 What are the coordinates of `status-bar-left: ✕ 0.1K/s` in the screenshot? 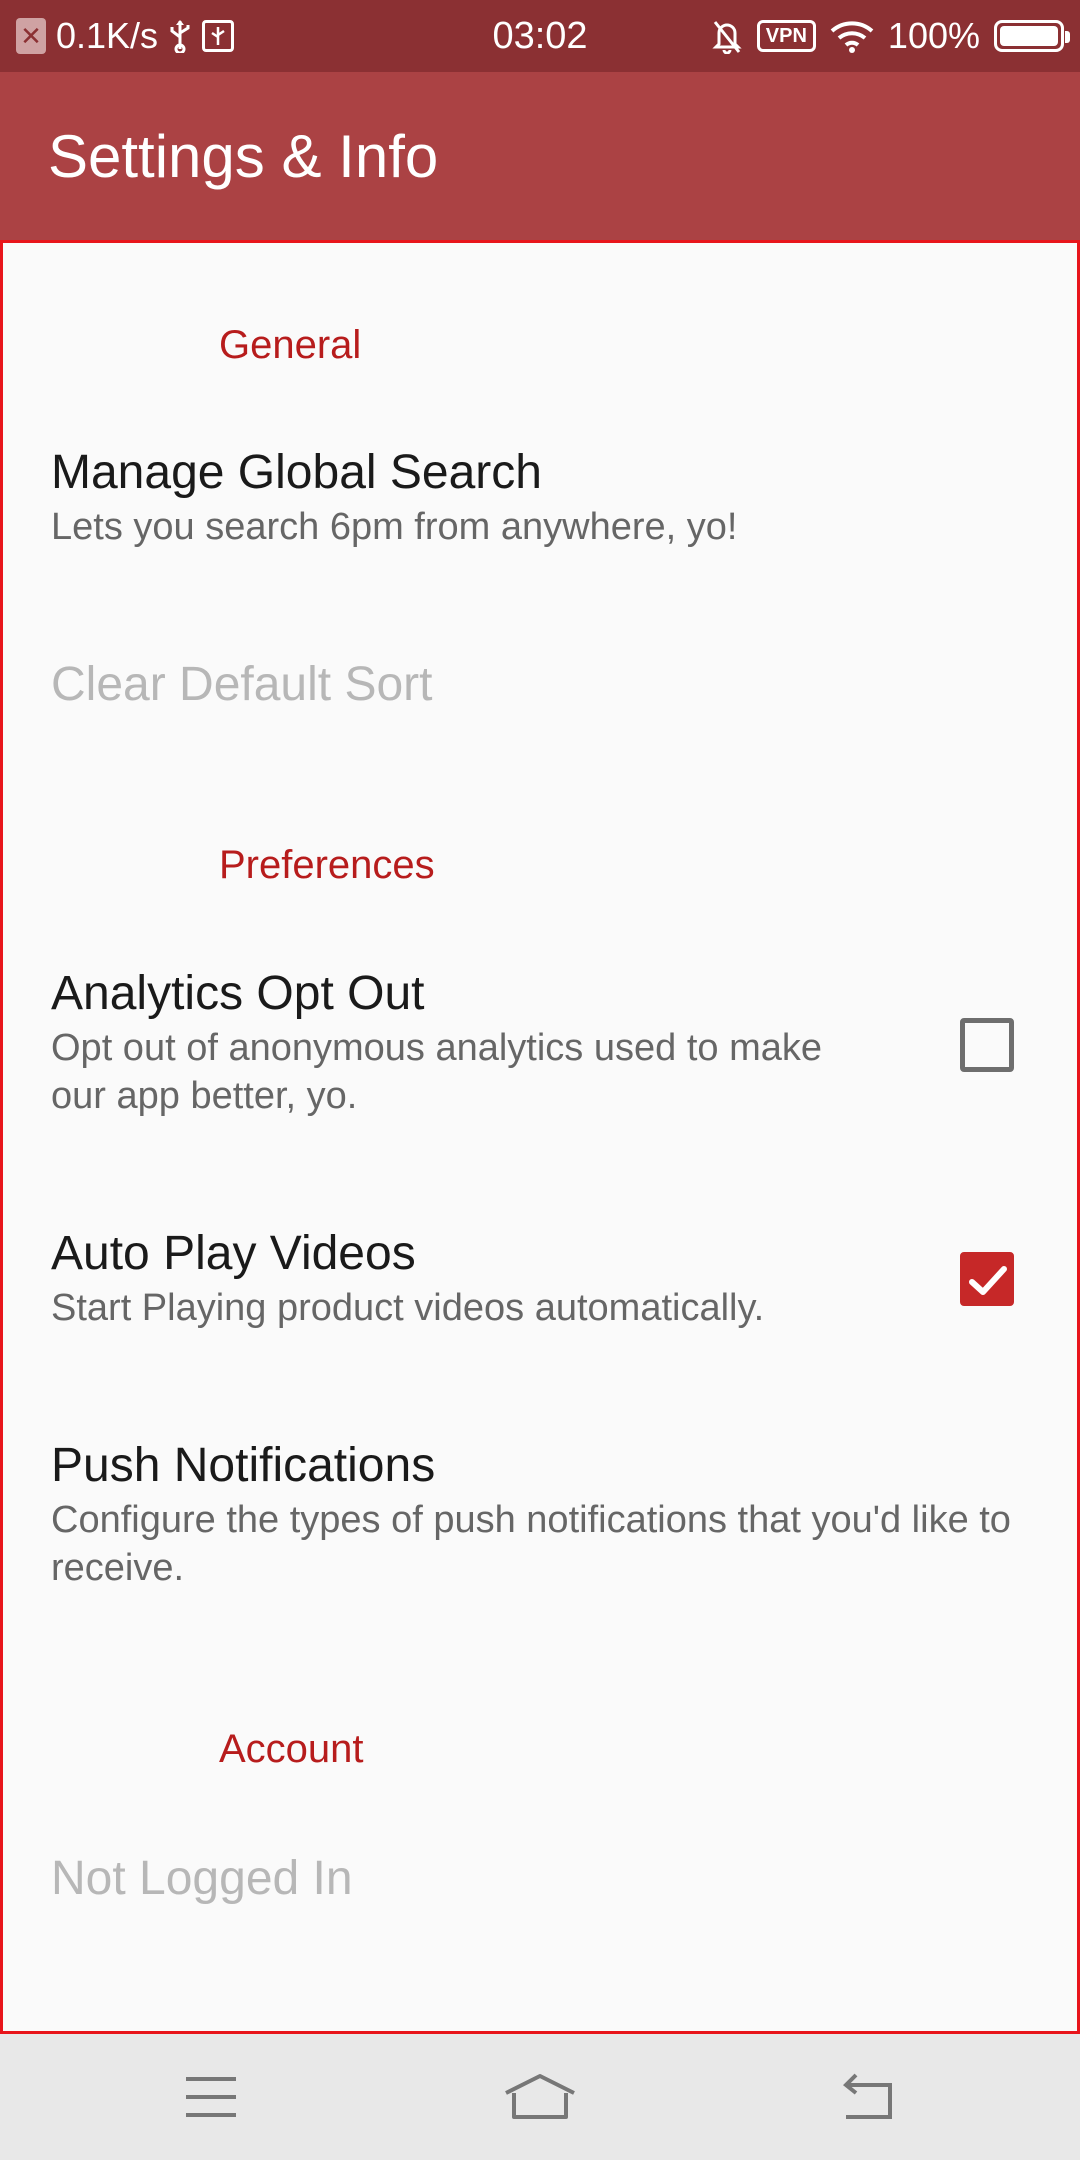 It's located at (125, 36).